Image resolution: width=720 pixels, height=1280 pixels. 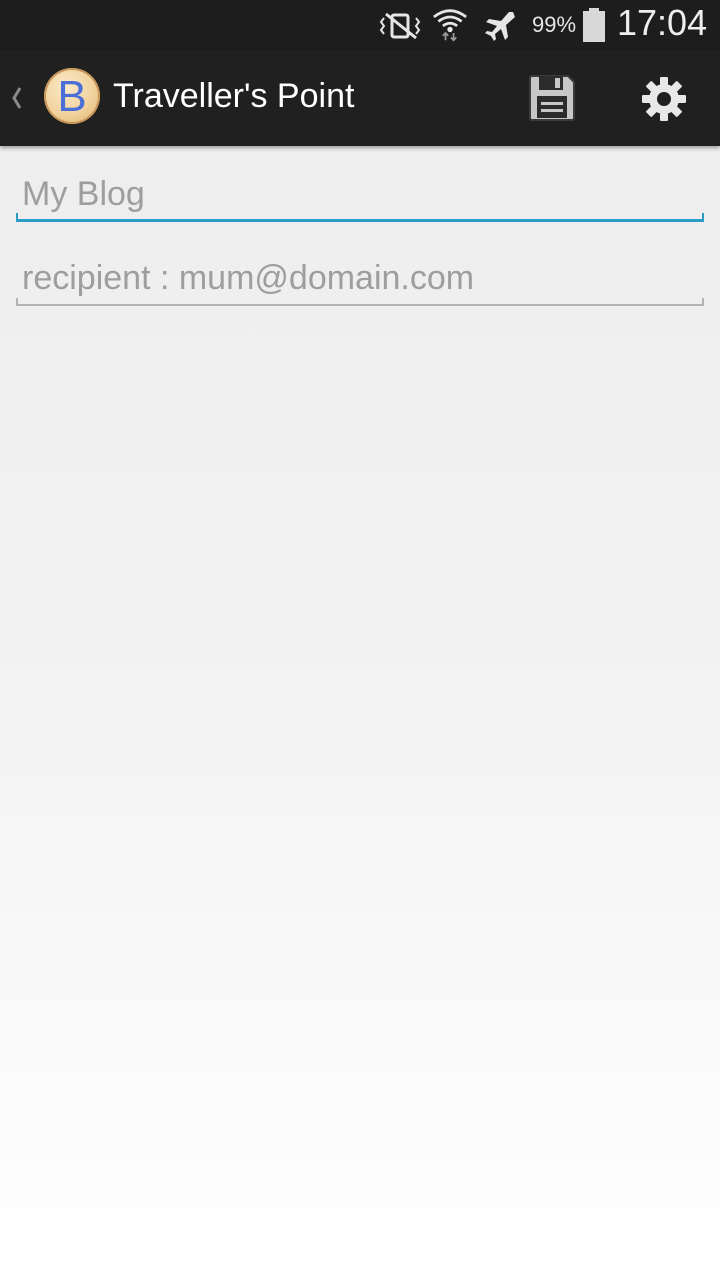 I want to click on save-floppy-icon, so click(x=552, y=98).